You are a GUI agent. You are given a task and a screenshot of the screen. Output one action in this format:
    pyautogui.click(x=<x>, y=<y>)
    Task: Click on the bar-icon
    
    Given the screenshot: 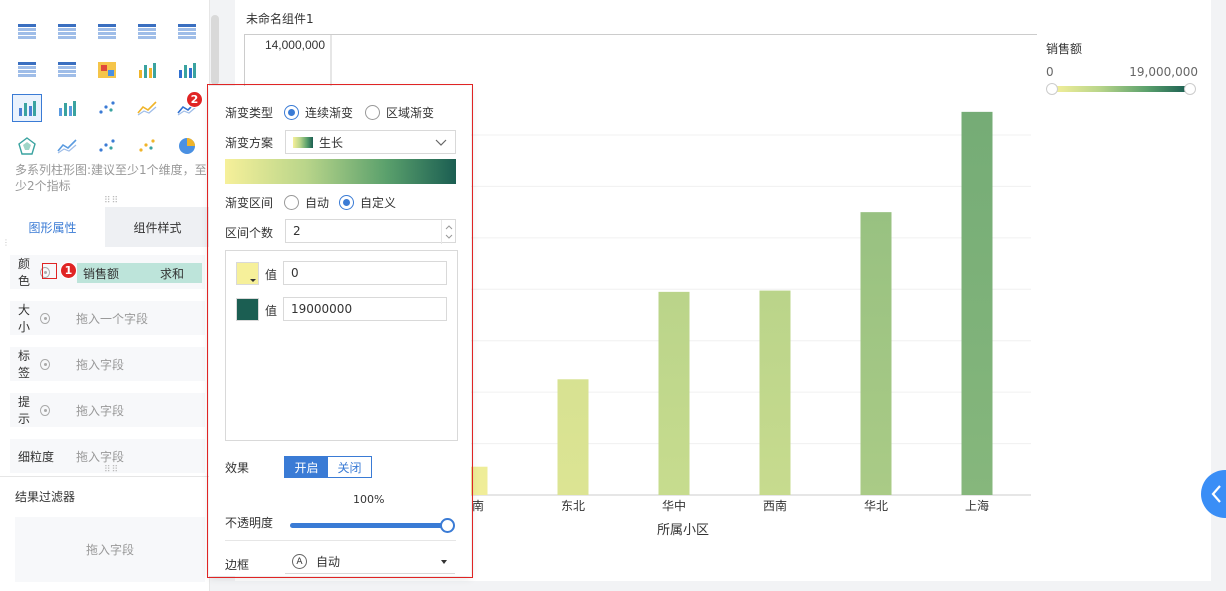 What is the action you would take?
    pyautogui.click(x=67, y=108)
    